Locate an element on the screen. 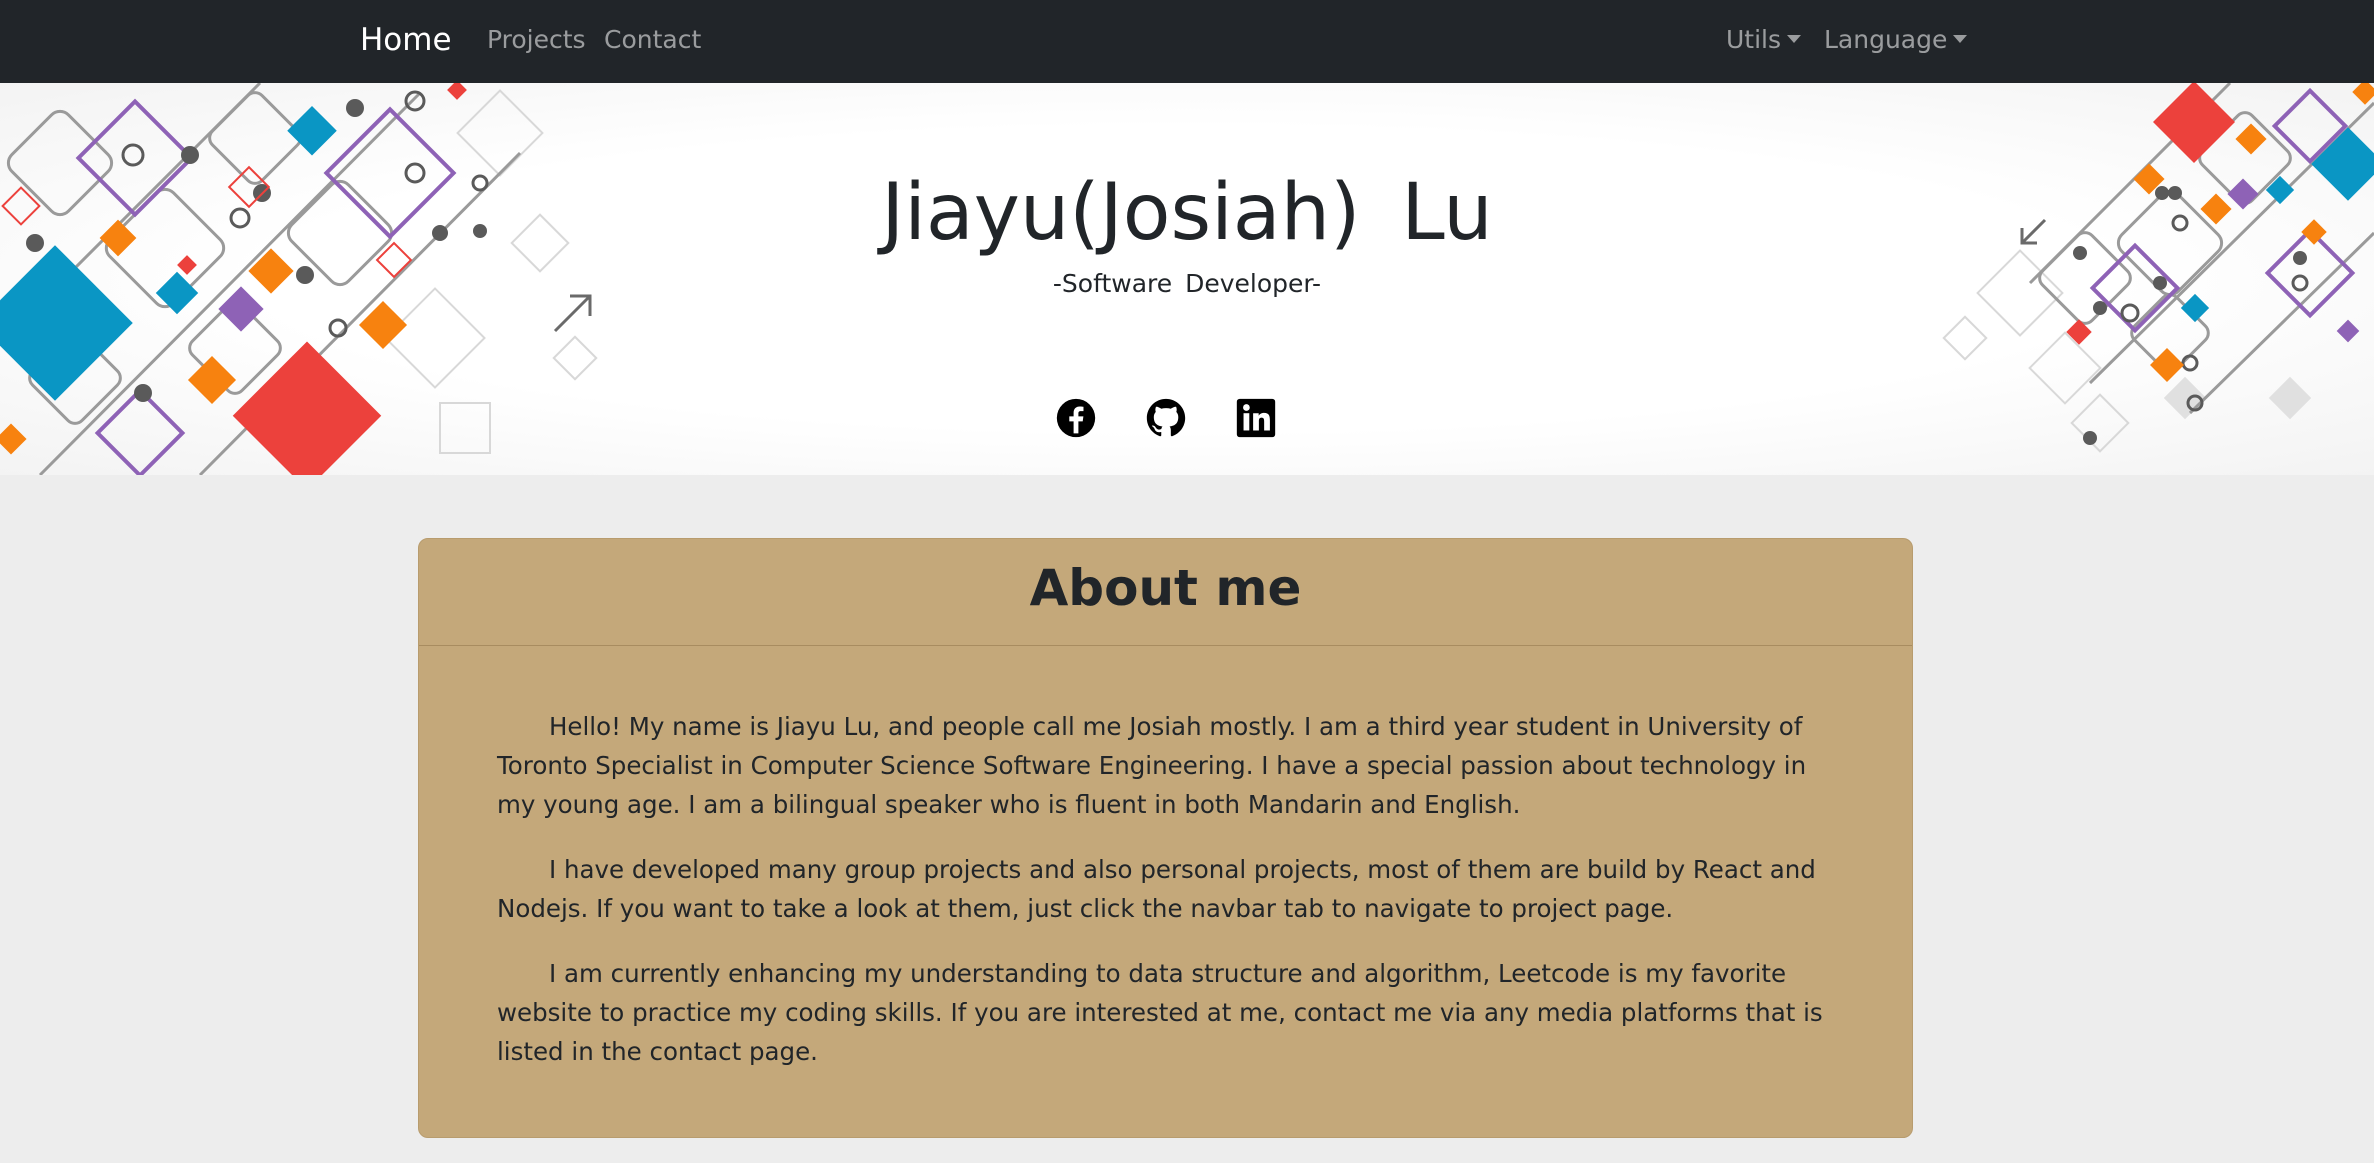 The width and height of the screenshot is (2374, 1163). about-title: About me is located at coordinates (1165, 588).